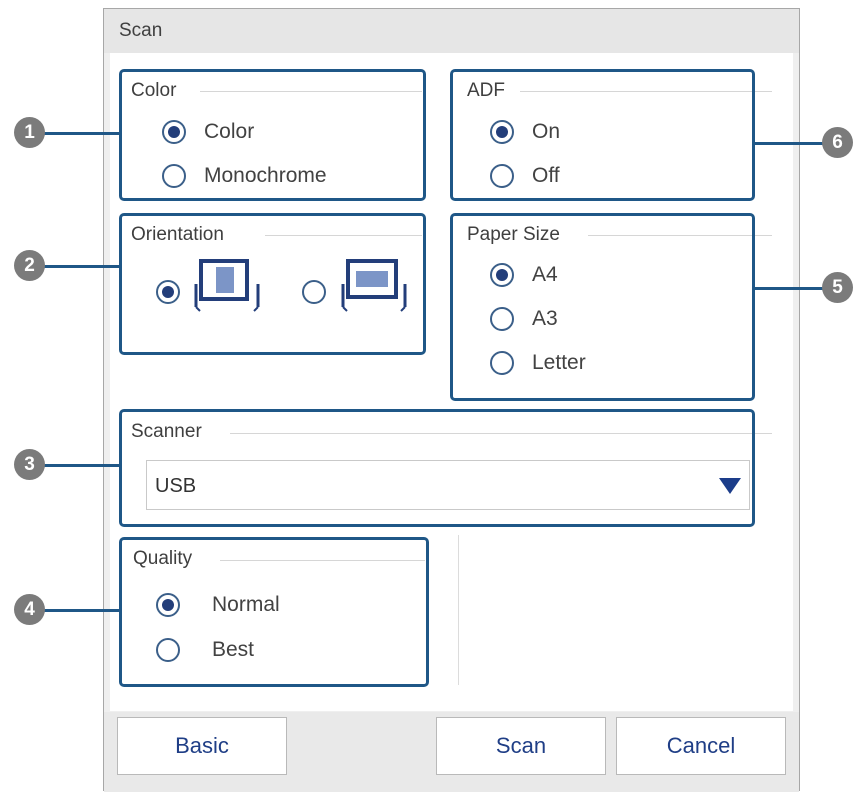  Describe the element at coordinates (168, 605) in the screenshot. I see `radio-normal-button` at that location.